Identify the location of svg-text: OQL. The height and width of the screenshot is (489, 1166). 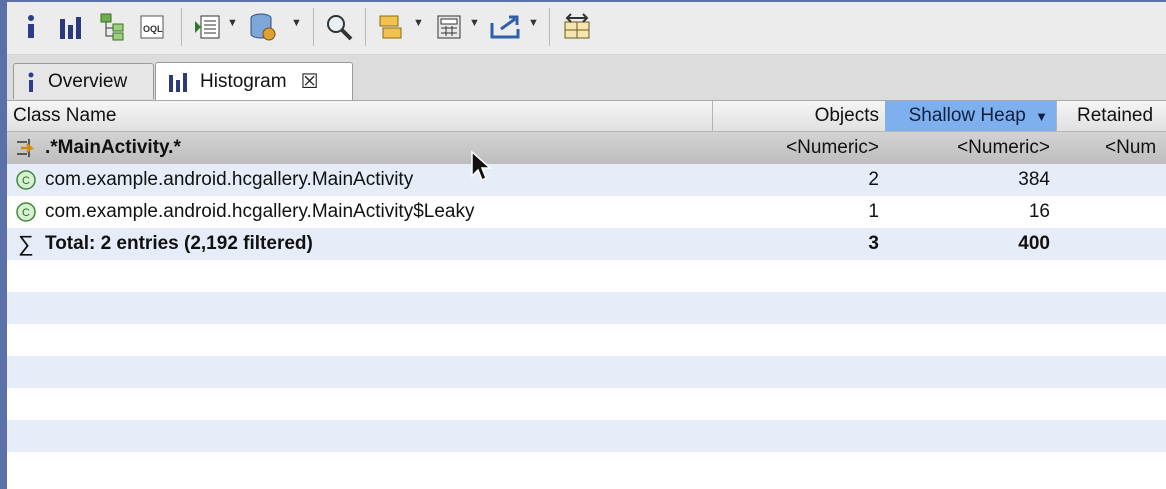
(153, 29).